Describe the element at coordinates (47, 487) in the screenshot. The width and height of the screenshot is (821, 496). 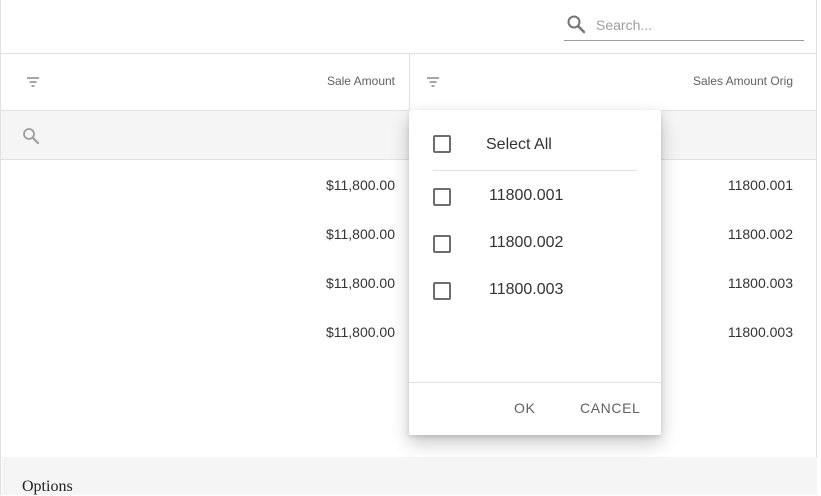
I see `options-label: Options` at that location.